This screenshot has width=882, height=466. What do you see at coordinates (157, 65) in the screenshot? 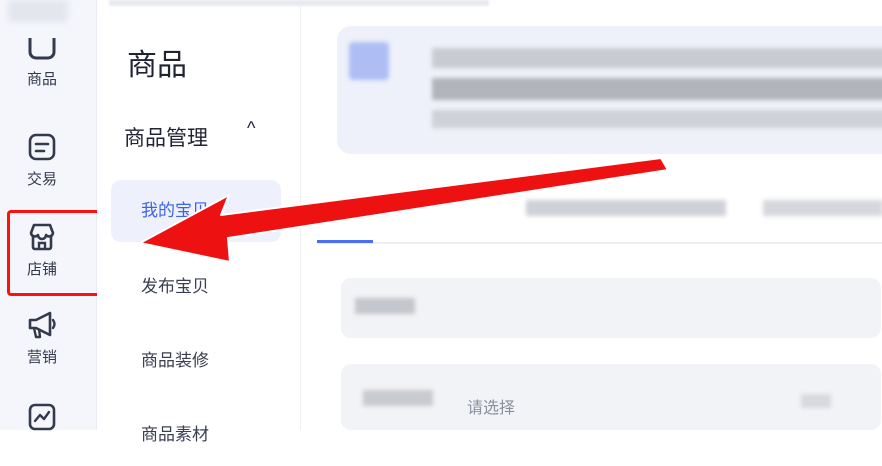
I see `submenu-title: 商品` at bounding box center [157, 65].